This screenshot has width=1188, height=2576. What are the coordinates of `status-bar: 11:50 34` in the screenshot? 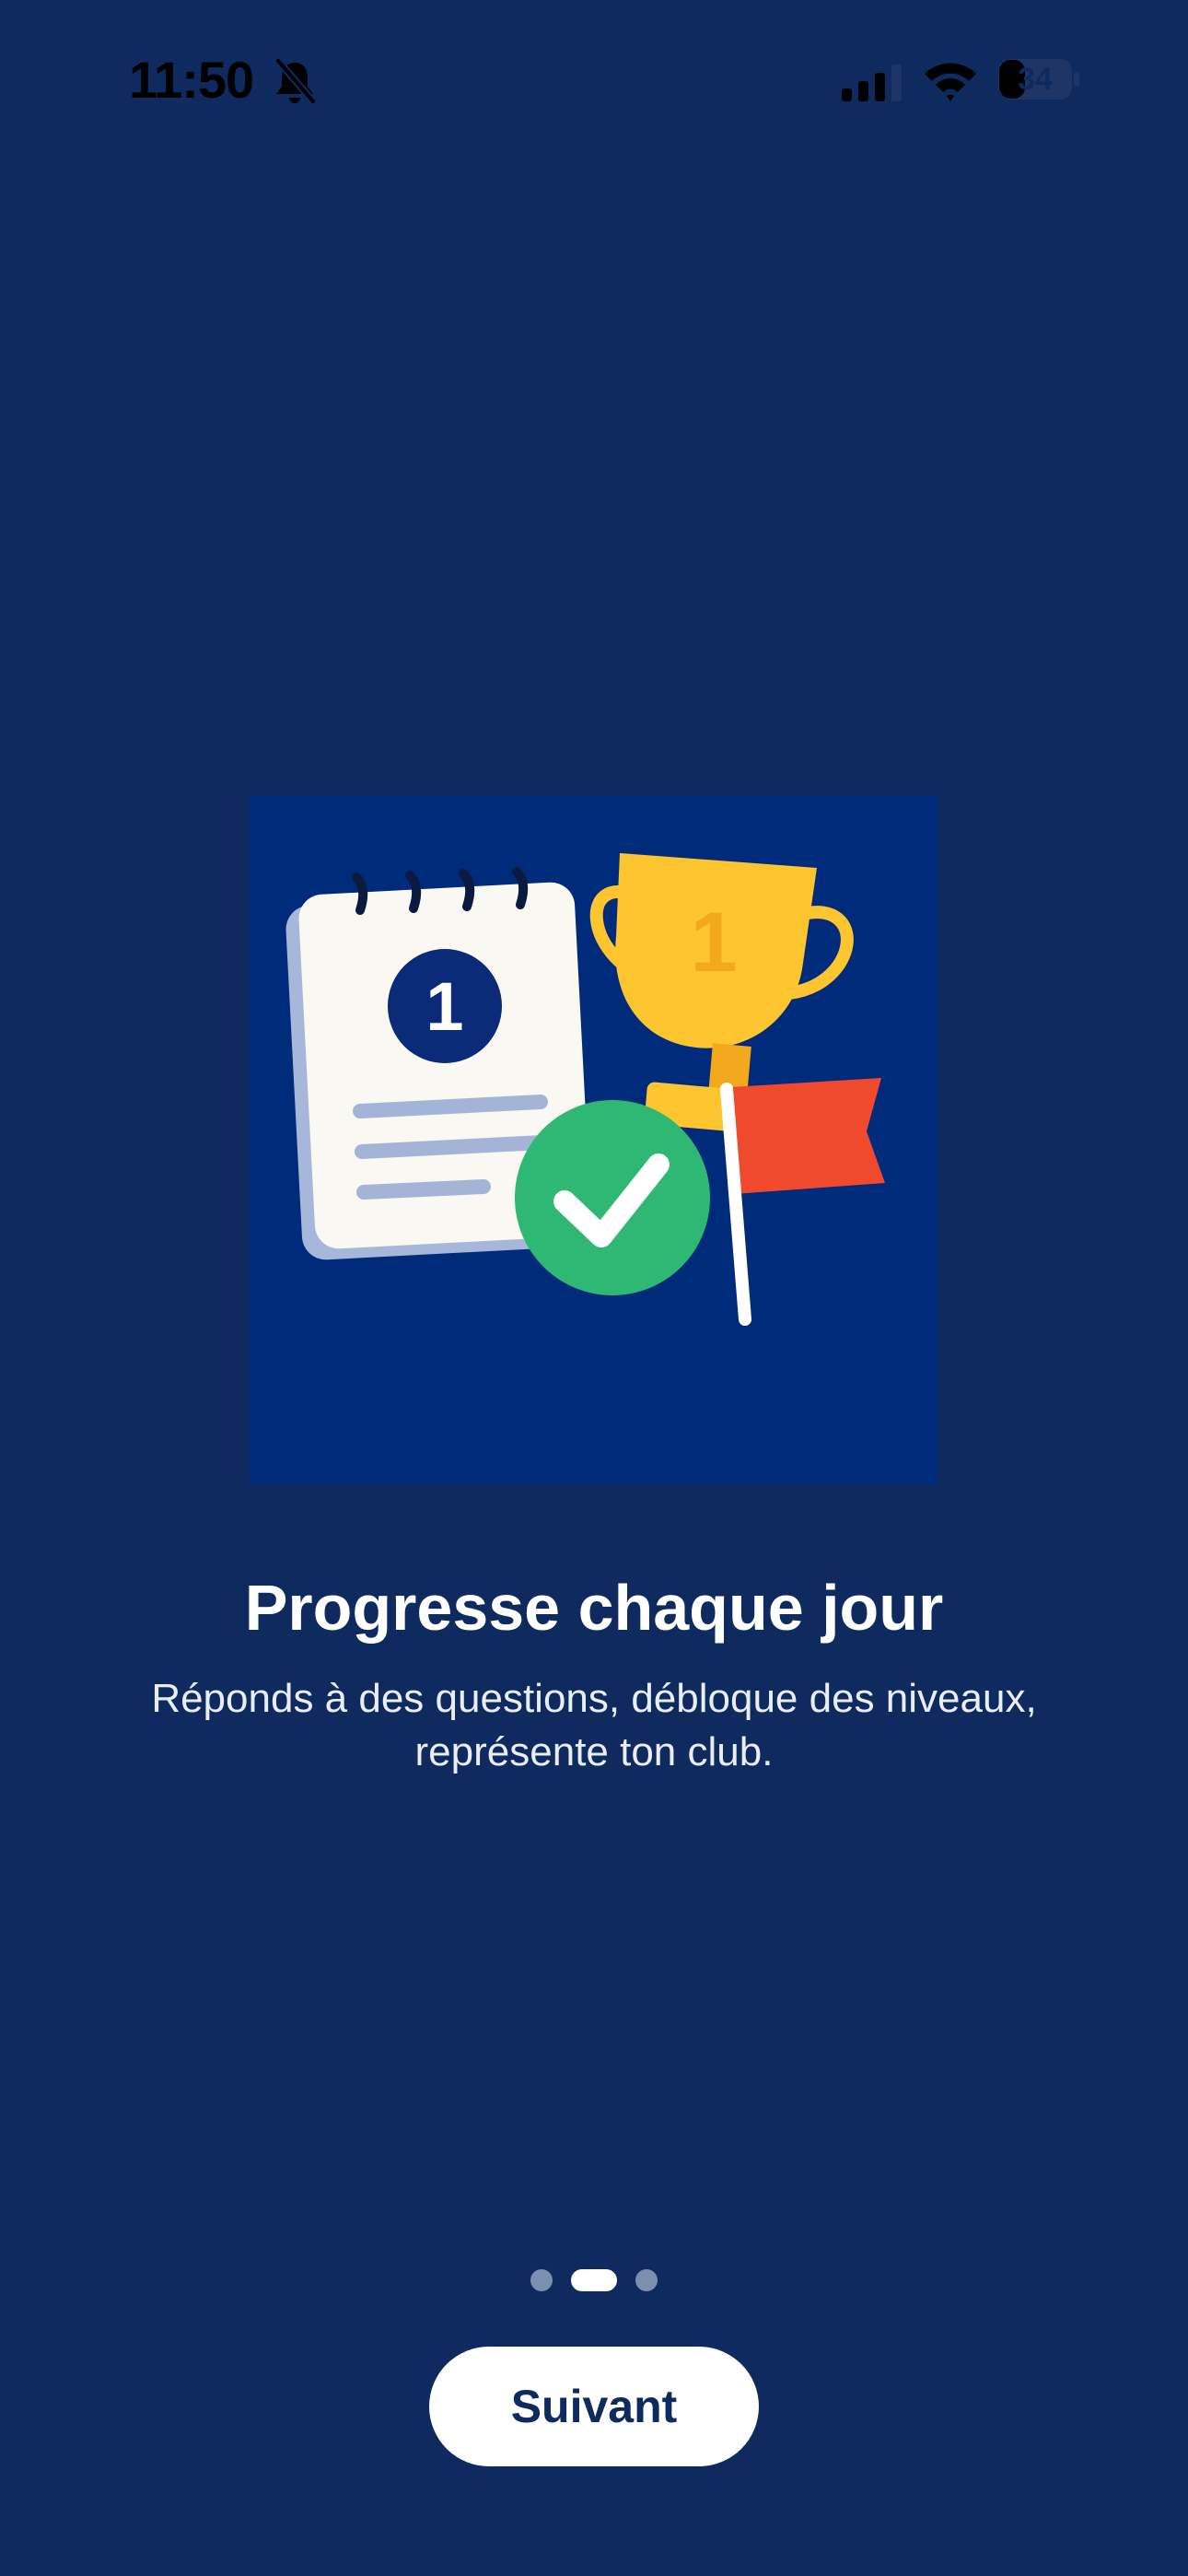 It's located at (594, 78).